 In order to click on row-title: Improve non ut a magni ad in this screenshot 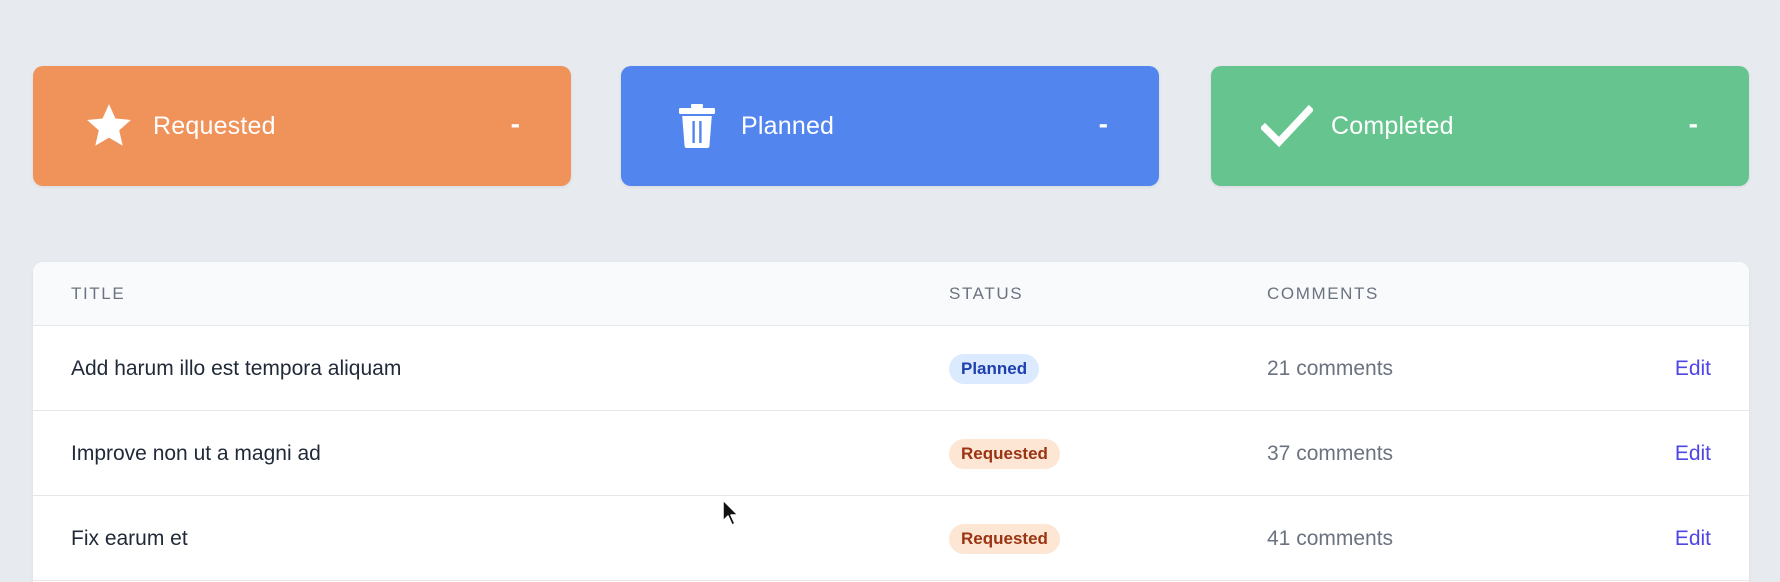, I will do `click(196, 453)`.